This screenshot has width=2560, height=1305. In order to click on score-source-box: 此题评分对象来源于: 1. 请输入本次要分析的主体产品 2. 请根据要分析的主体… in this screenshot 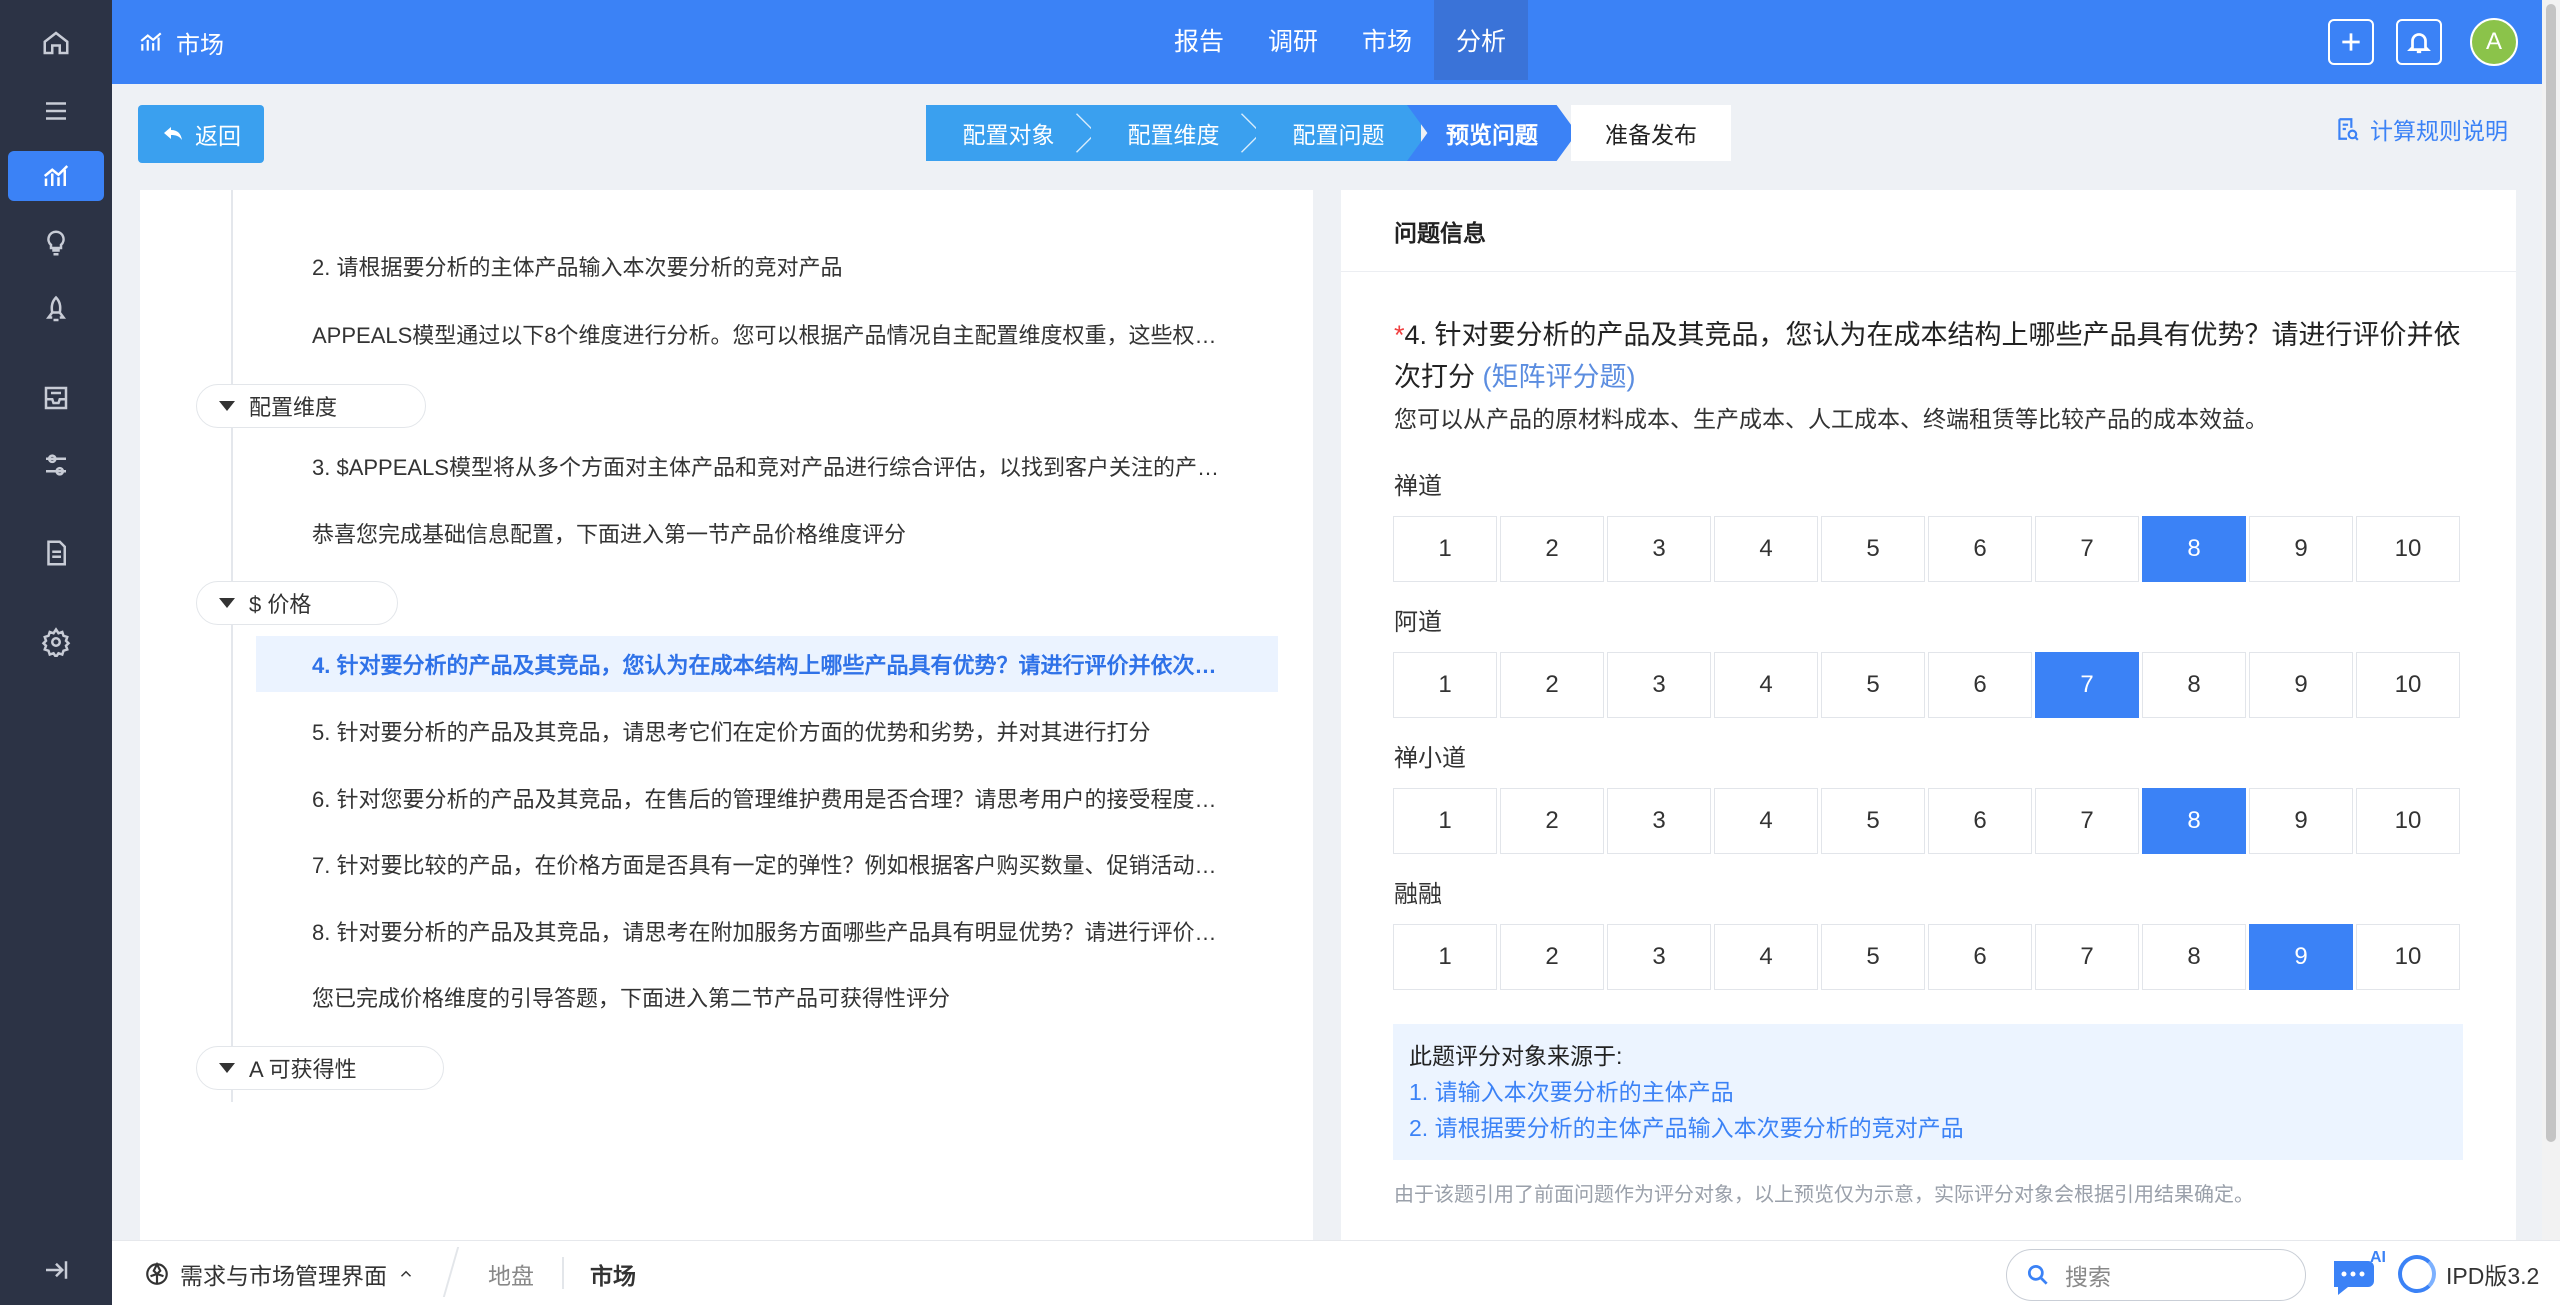, I will do `click(1928, 1092)`.